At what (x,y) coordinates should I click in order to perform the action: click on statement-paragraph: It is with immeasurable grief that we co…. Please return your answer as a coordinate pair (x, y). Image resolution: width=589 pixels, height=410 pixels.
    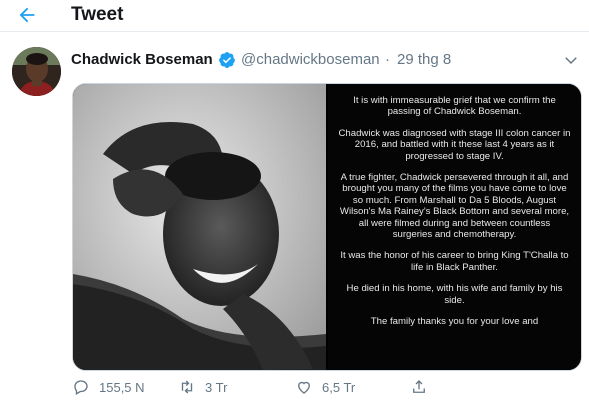
    Looking at the image, I should click on (454, 106).